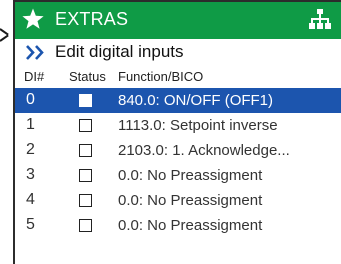 The width and height of the screenshot is (341, 264). Describe the element at coordinates (34, 76) in the screenshot. I see `column-di: DI#` at that location.